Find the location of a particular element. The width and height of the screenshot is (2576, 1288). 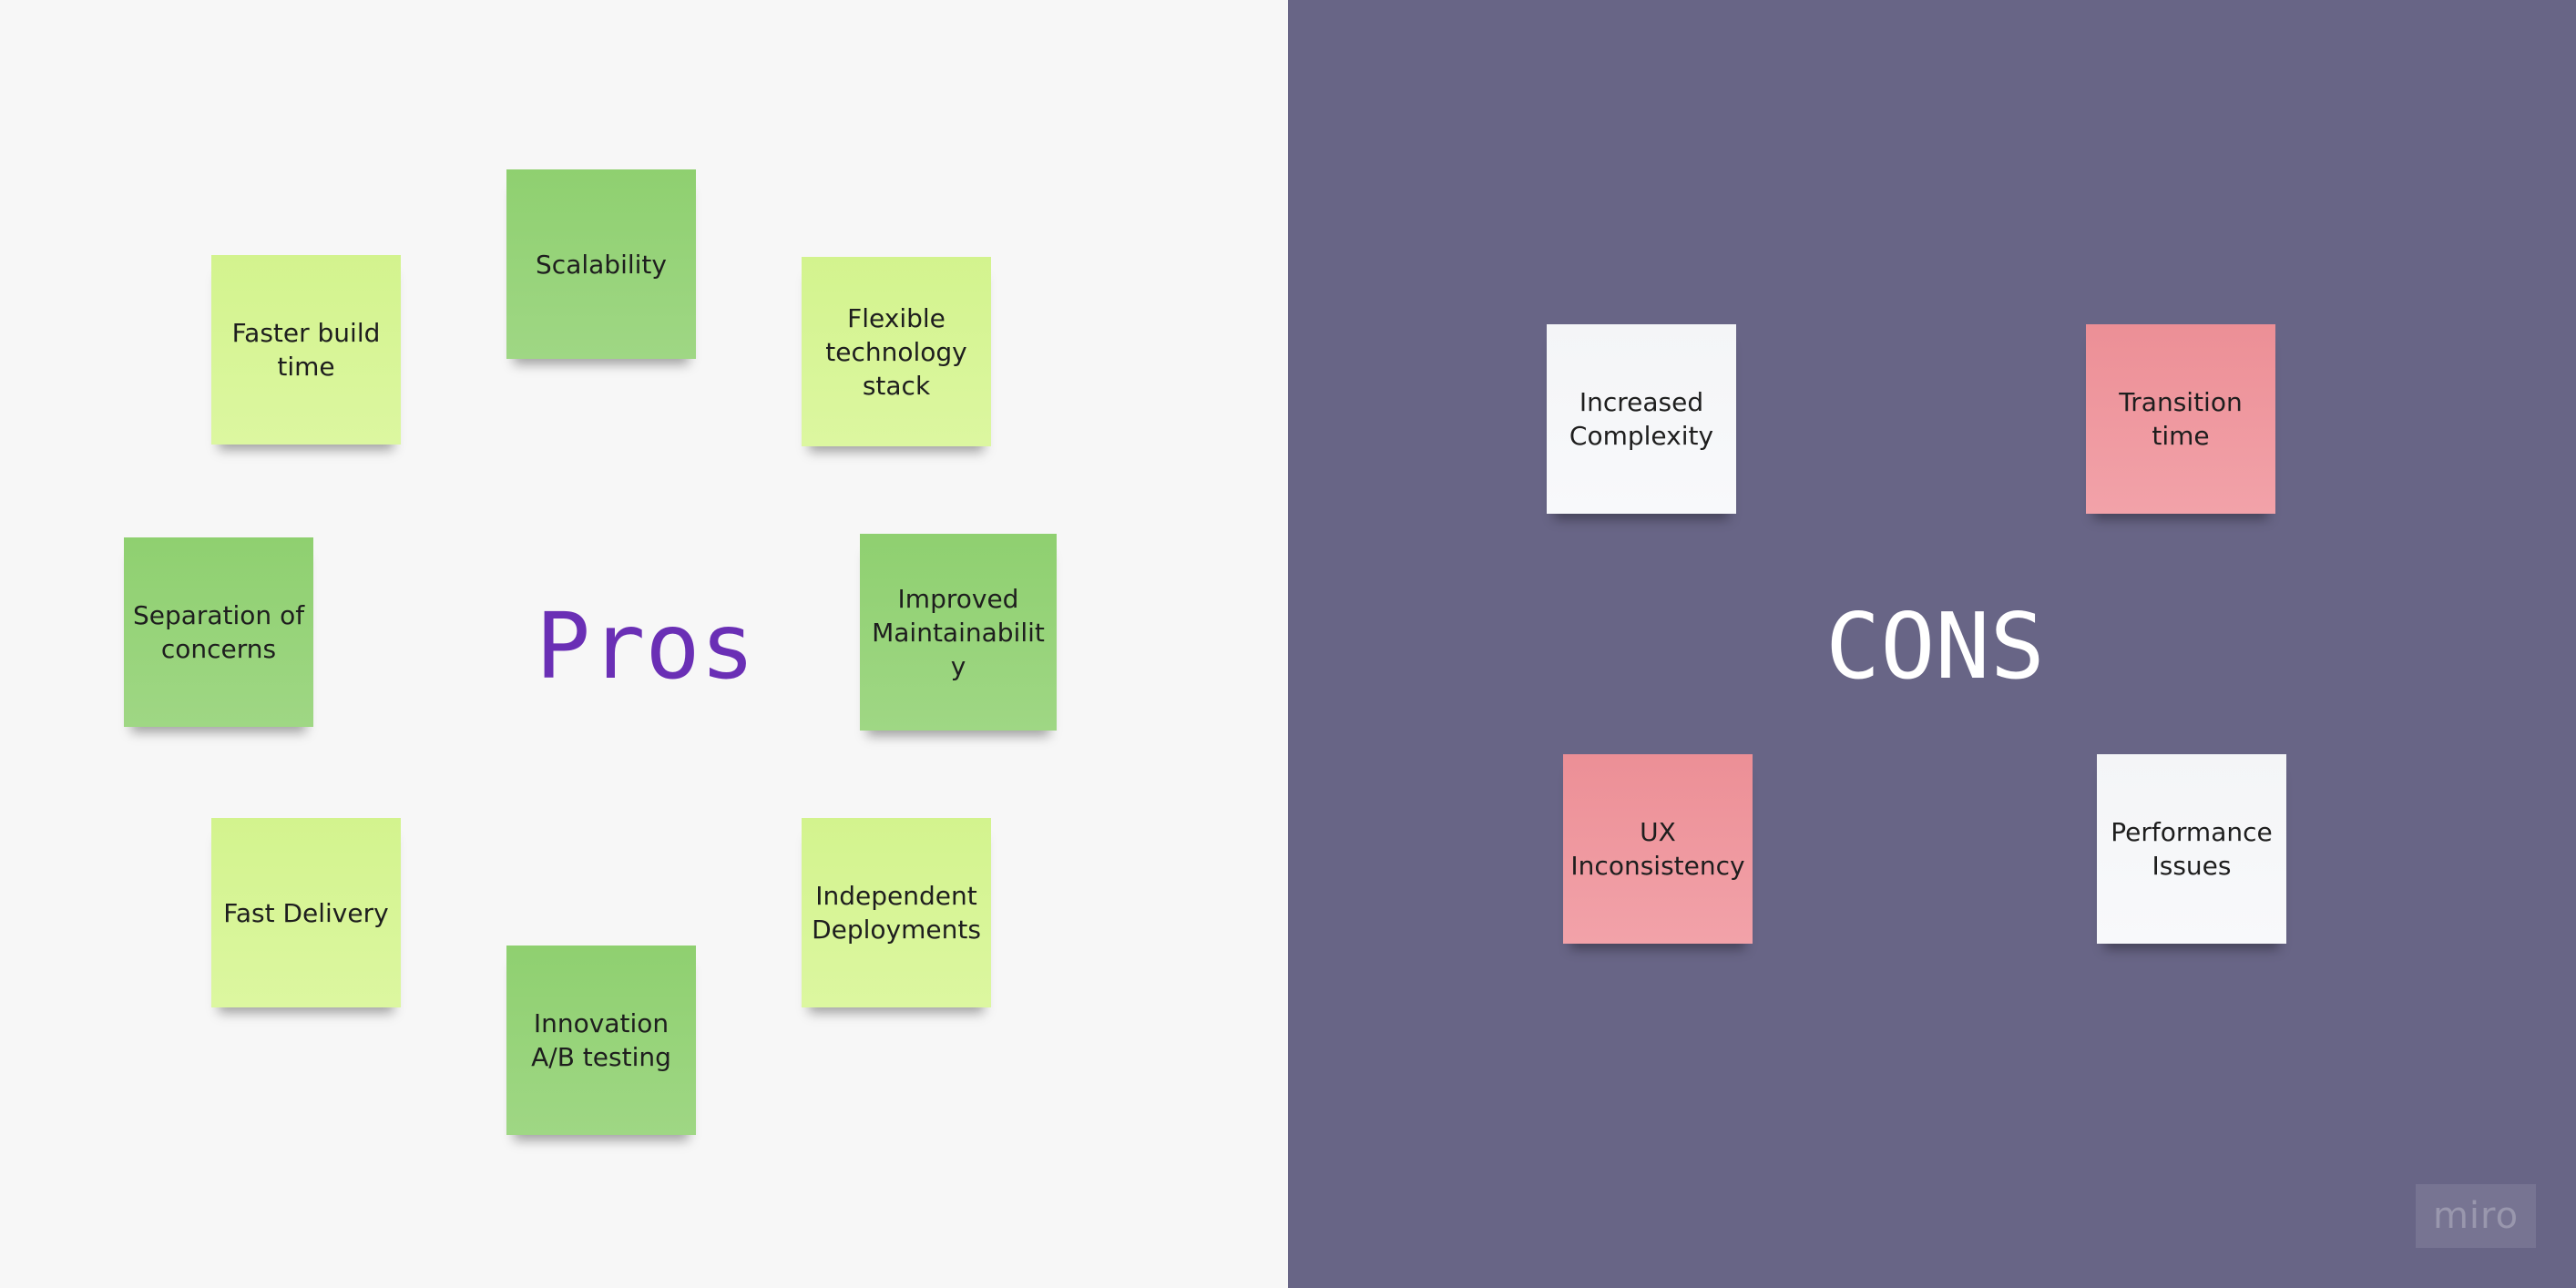

sticky-note-scalability: Scalability is located at coordinates (601, 264).